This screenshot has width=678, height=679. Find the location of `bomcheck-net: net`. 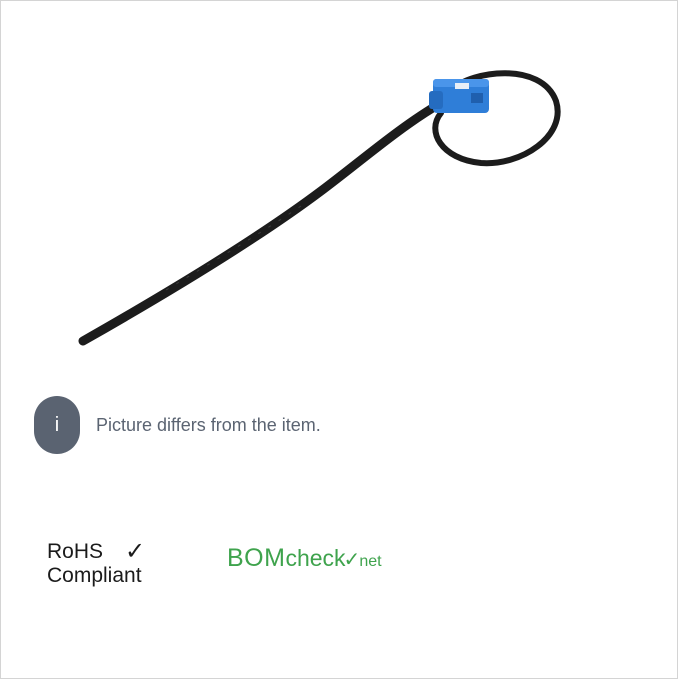

bomcheck-net: net is located at coordinates (370, 561).